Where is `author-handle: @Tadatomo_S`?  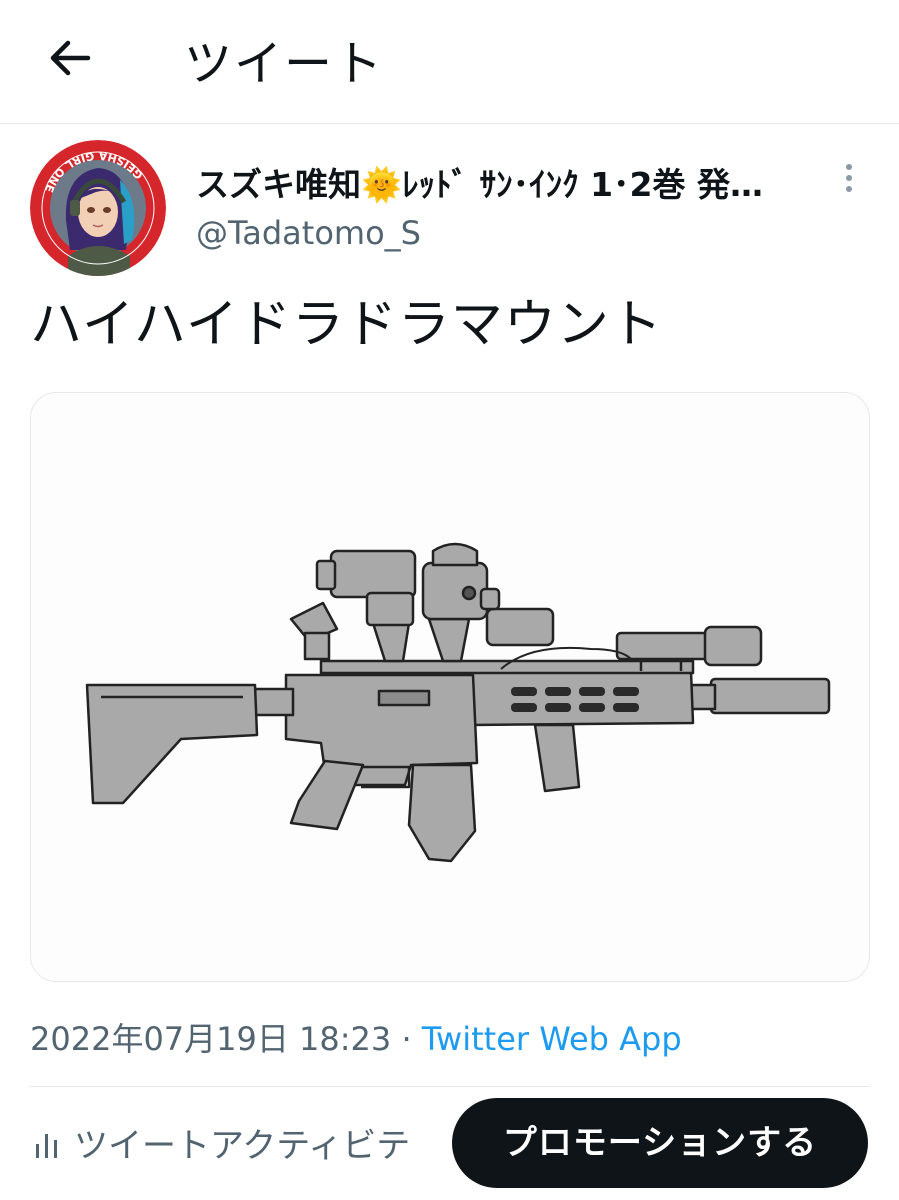
author-handle: @Tadatomo_S is located at coordinates (308, 233).